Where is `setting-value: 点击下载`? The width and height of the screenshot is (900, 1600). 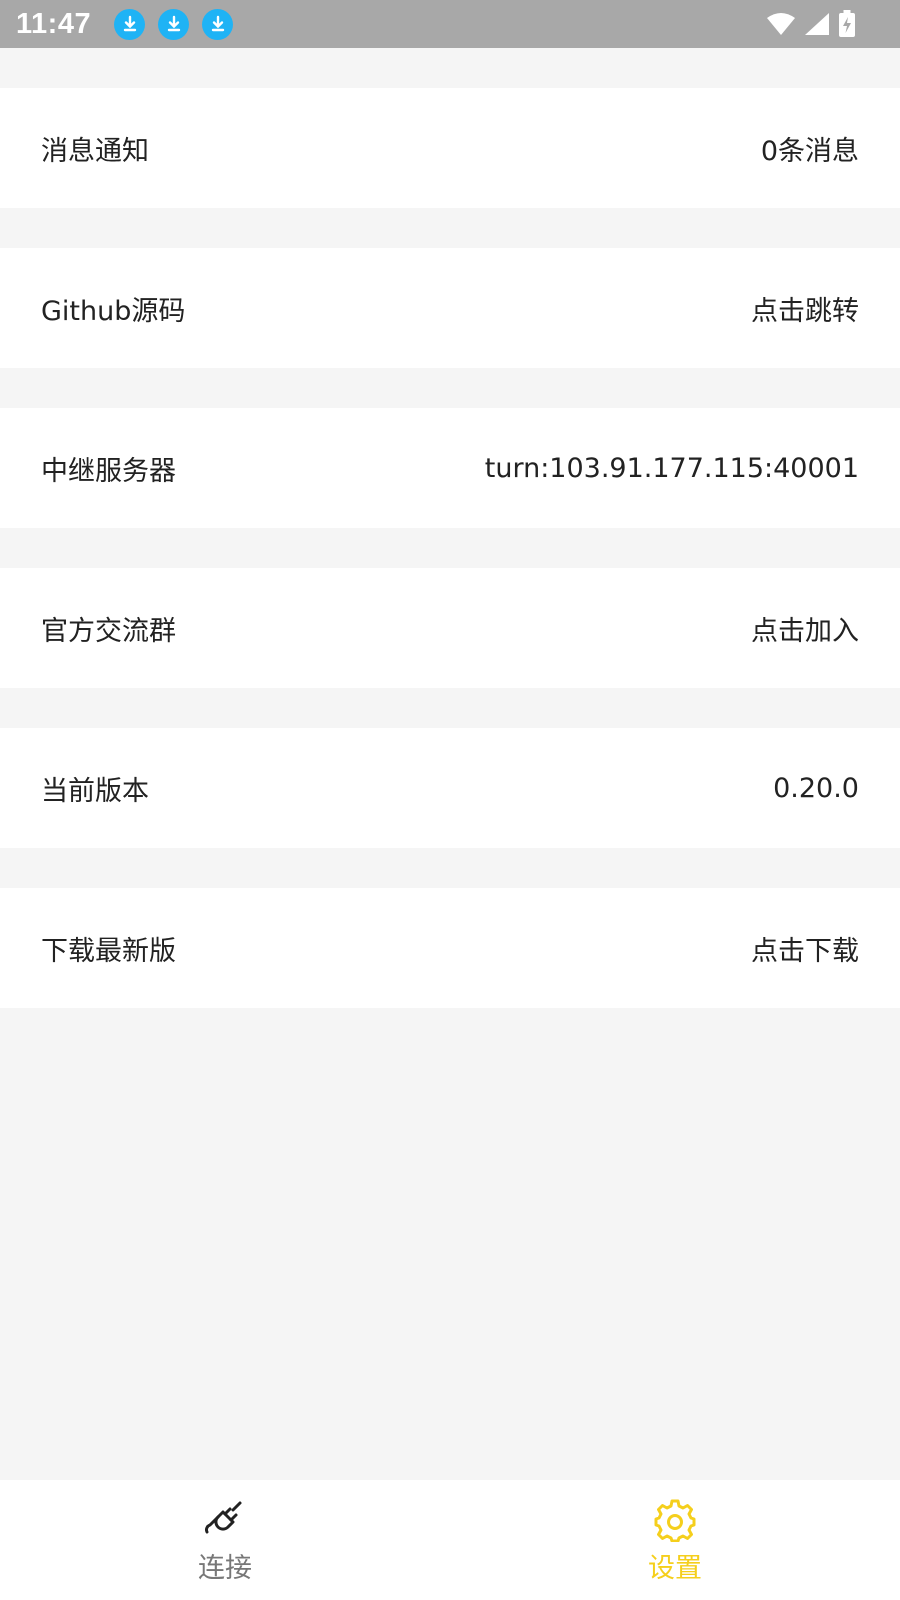
setting-value: 点击下载 is located at coordinates (805, 951).